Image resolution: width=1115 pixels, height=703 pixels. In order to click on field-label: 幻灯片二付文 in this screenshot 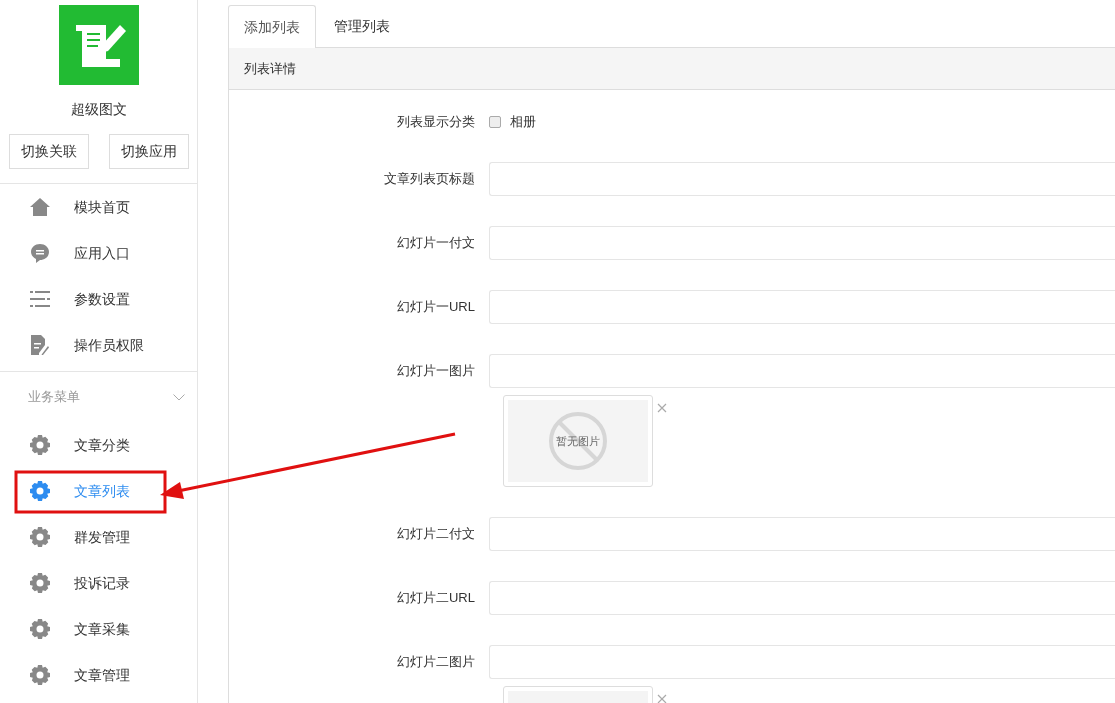, I will do `click(436, 534)`.